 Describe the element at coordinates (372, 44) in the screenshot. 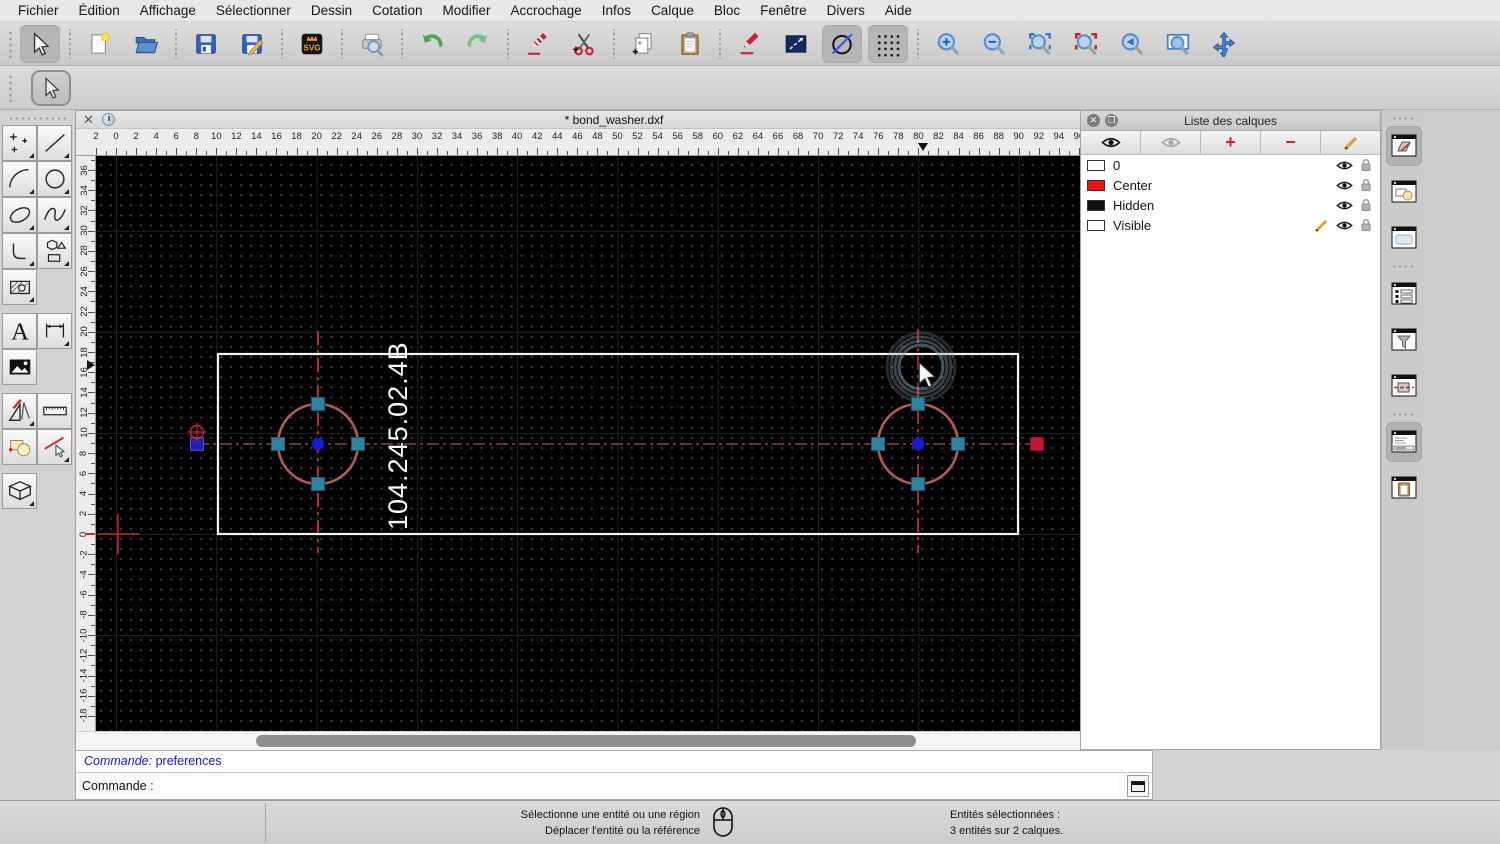

I see `print-preview-button` at that location.